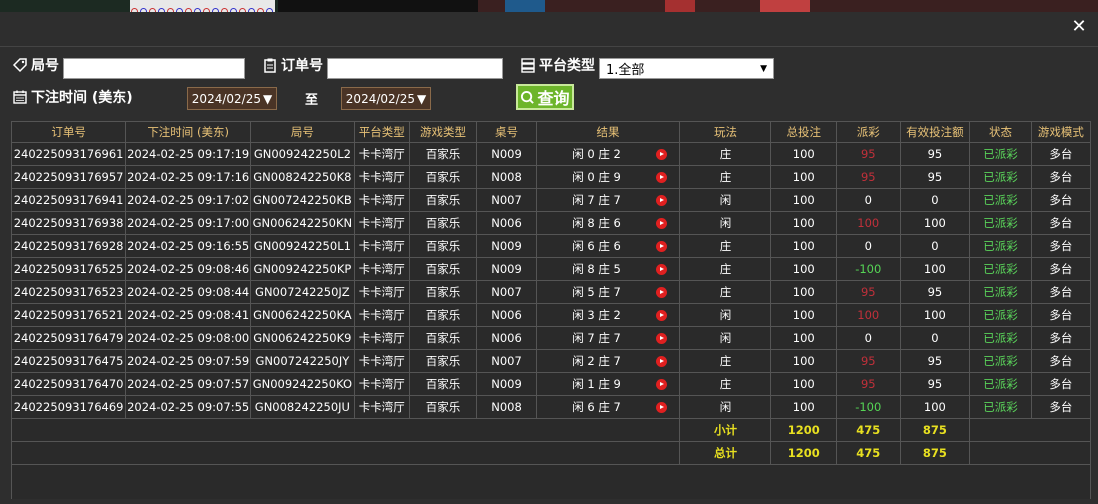  Describe the element at coordinates (188, 132) in the screenshot. I see `column-header: 下注时间 (美东)` at that location.